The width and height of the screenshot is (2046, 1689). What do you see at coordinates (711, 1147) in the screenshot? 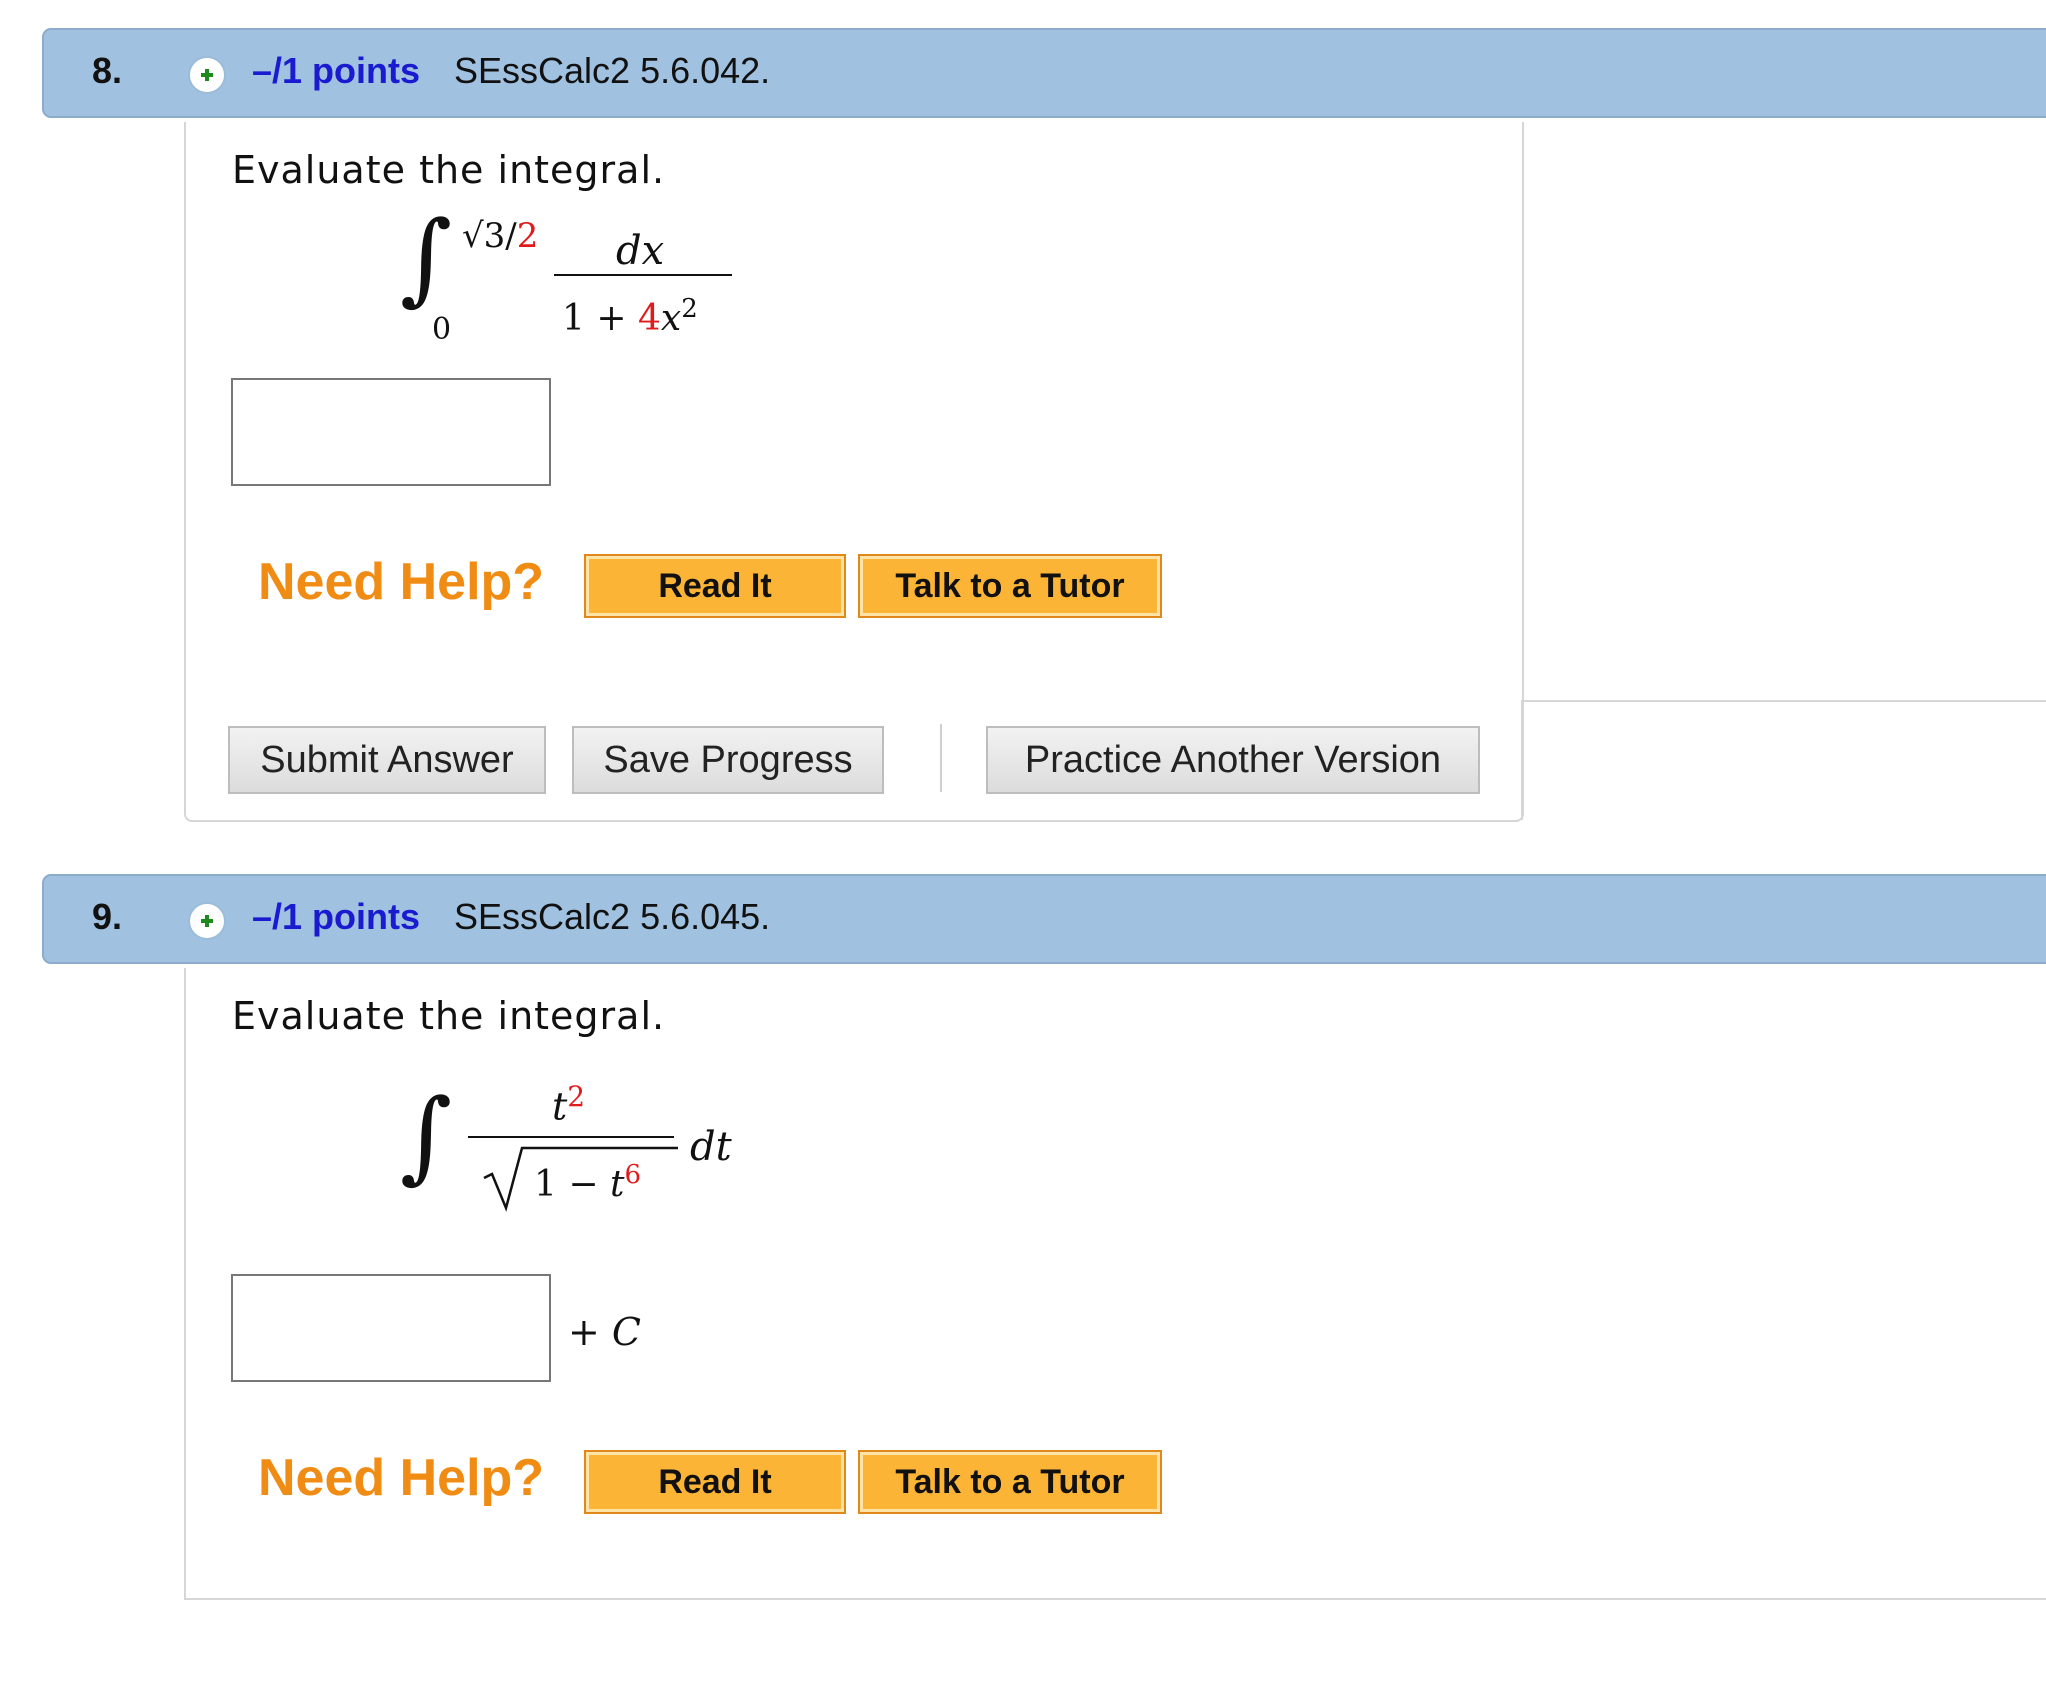
I see `differential: dt` at bounding box center [711, 1147].